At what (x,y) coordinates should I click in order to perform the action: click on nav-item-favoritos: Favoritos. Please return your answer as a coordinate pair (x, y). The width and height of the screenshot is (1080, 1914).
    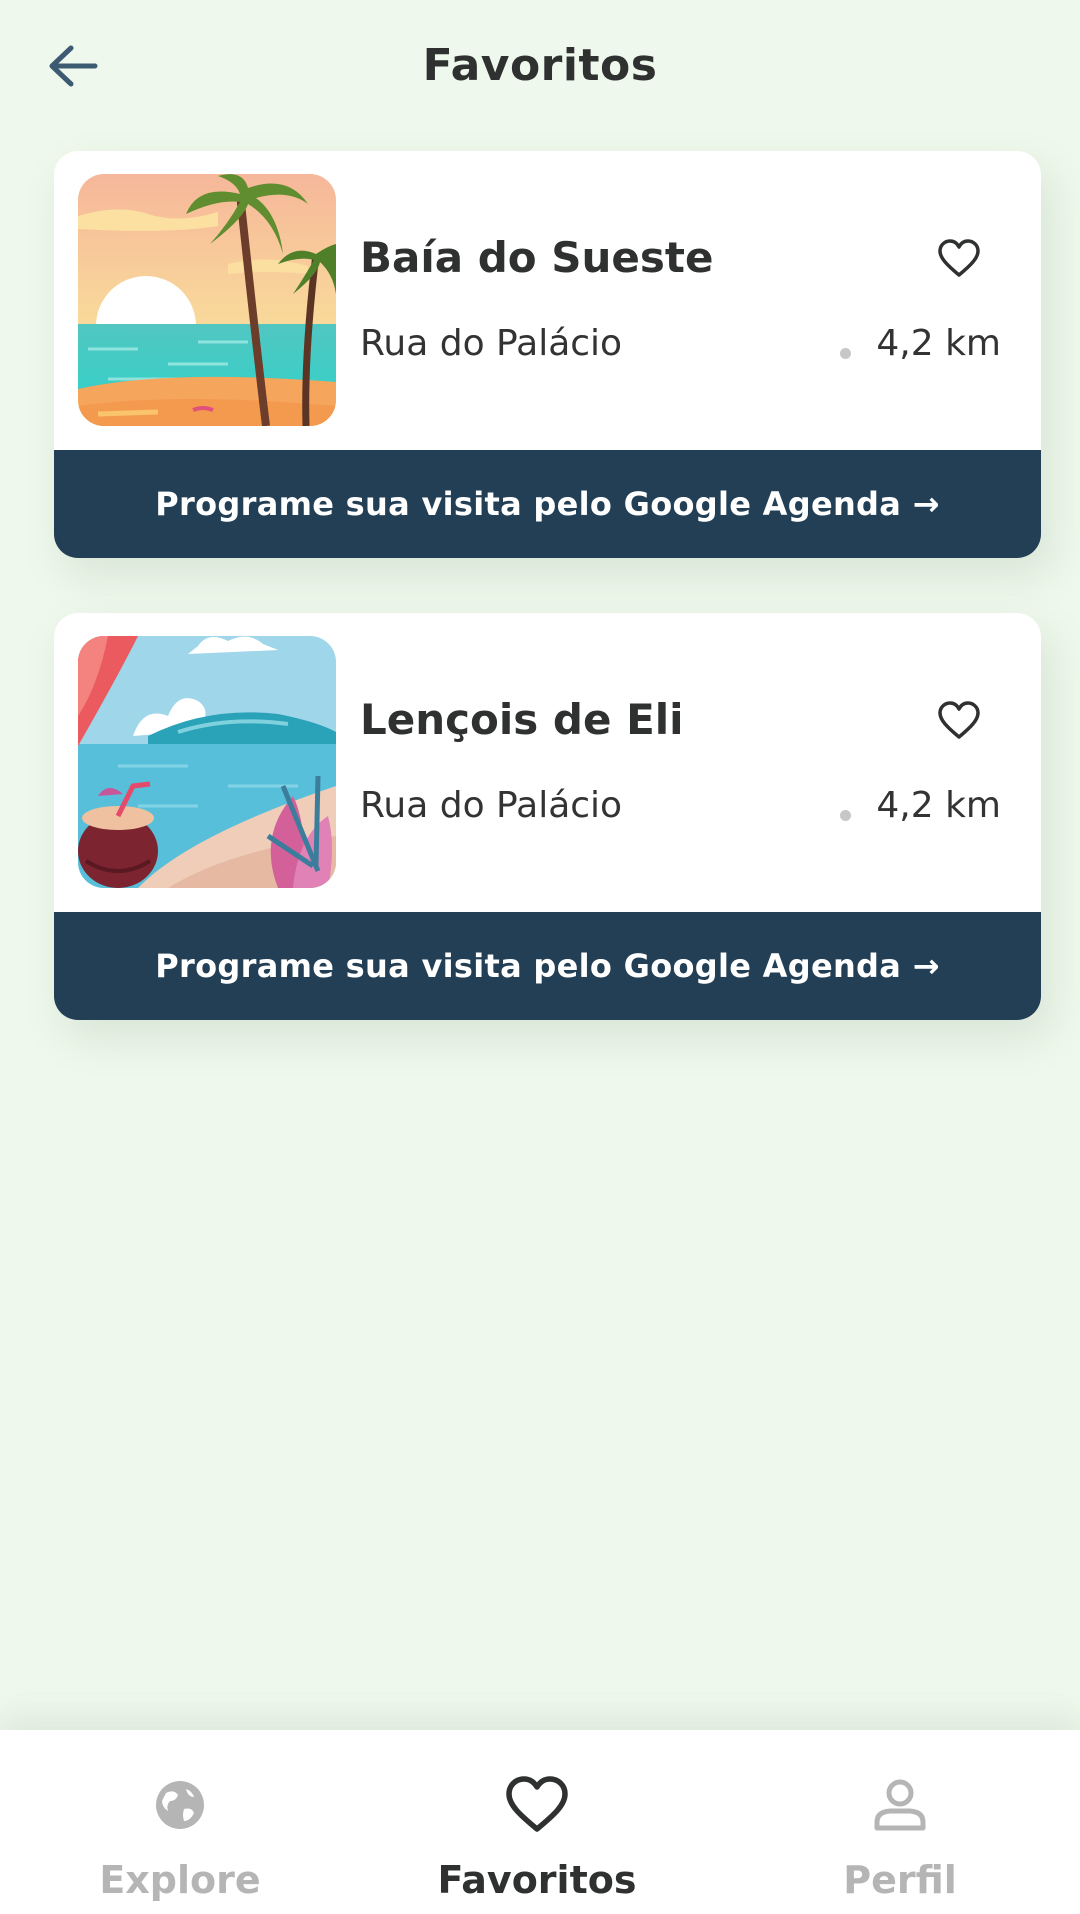
    Looking at the image, I should click on (537, 1822).